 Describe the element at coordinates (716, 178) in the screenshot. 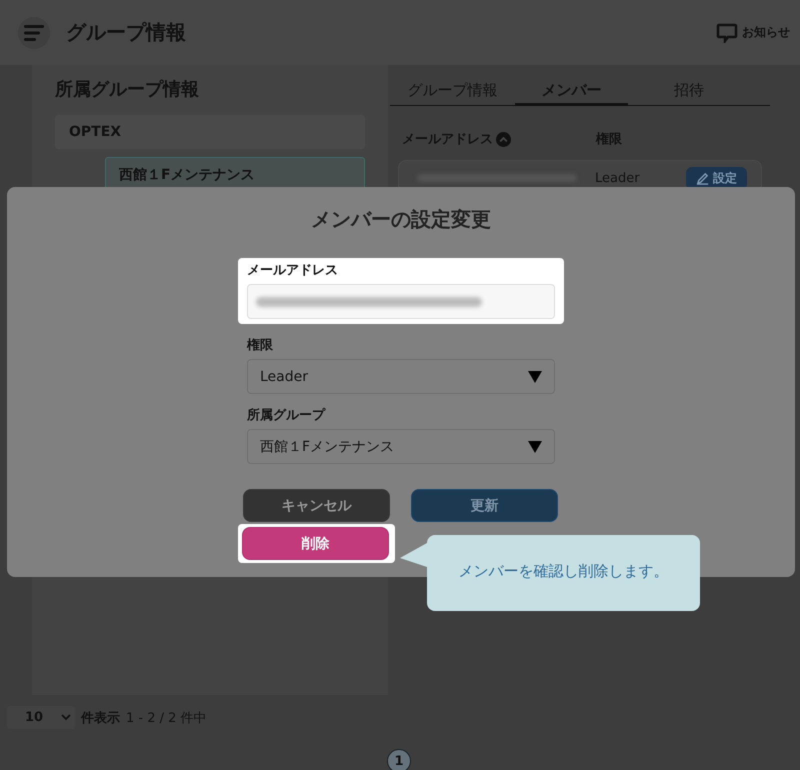

I see `settings-button: 設定` at that location.